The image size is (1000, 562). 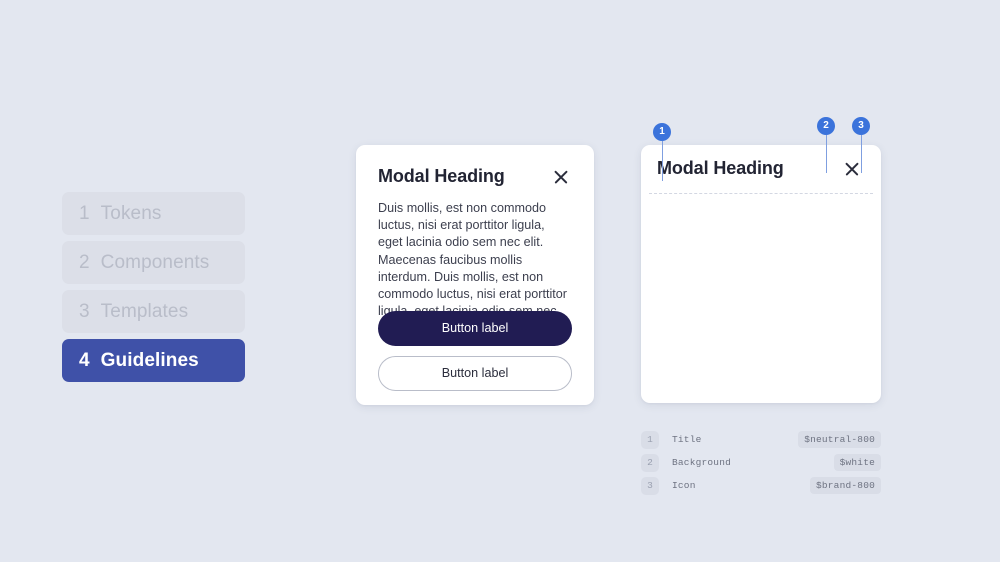 What do you see at coordinates (149, 360) in the screenshot?
I see `nav-item-label: Guidelines` at bounding box center [149, 360].